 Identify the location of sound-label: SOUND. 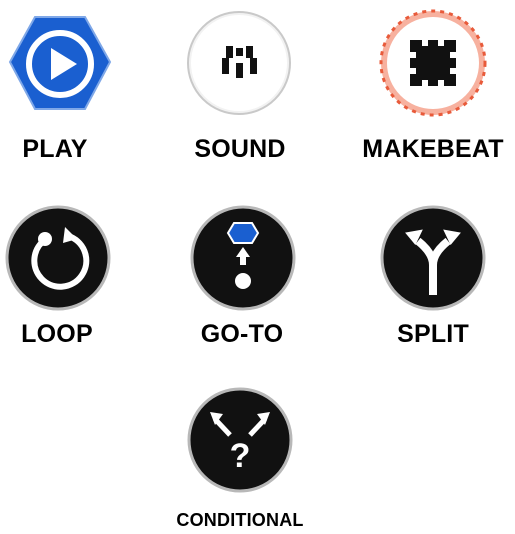
(240, 149).